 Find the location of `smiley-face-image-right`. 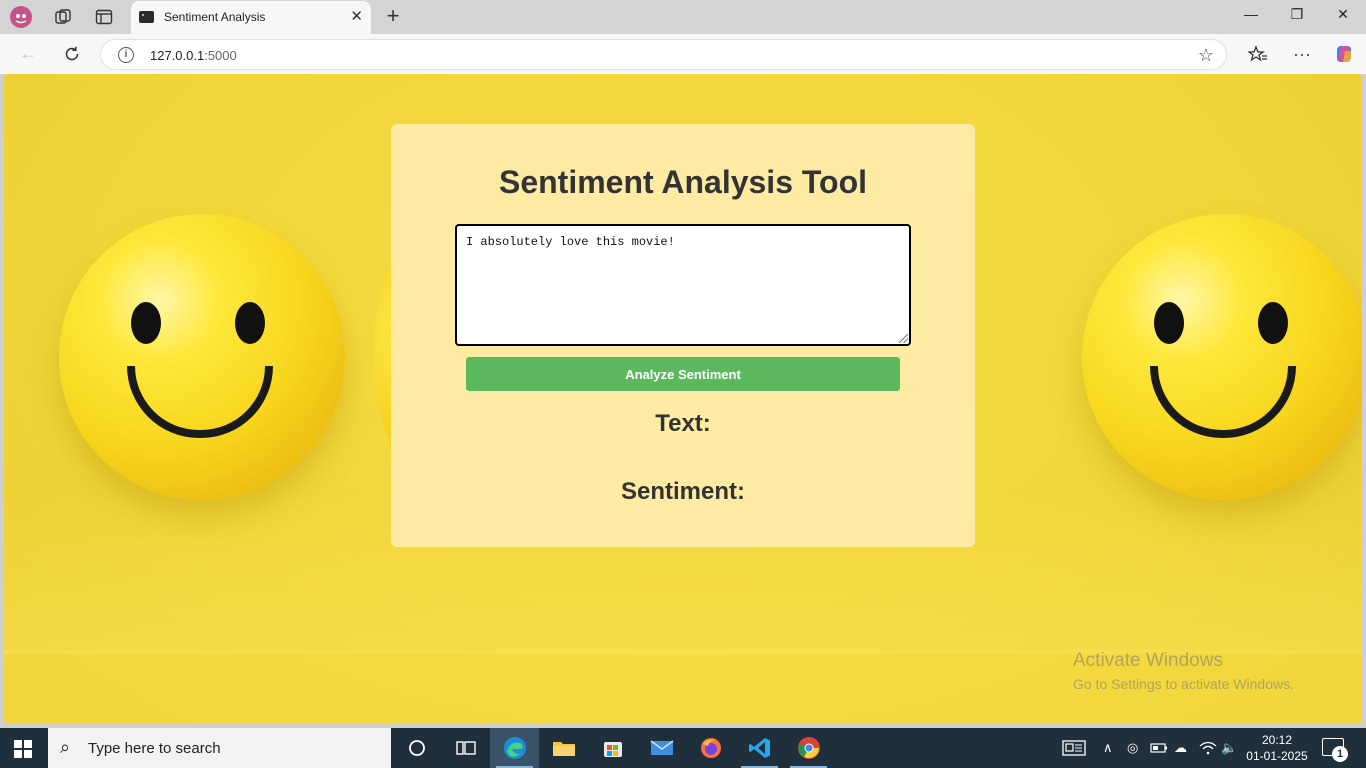

smiley-face-image-right is located at coordinates (1222, 357).